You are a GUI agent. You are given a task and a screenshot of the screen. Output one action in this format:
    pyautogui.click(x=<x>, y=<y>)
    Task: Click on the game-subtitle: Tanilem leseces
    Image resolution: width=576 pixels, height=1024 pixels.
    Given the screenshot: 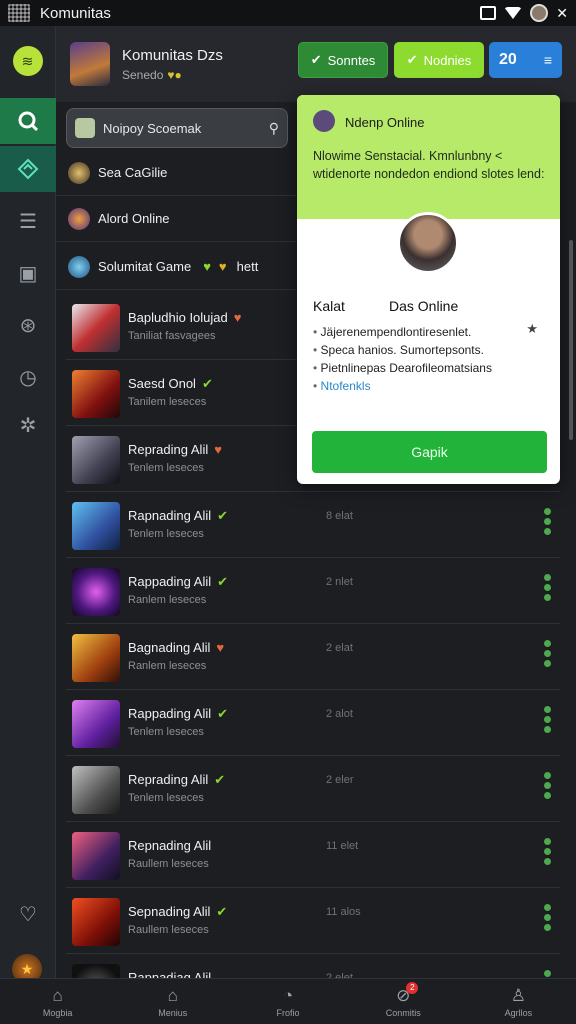 What is the action you would take?
    pyautogui.click(x=167, y=402)
    